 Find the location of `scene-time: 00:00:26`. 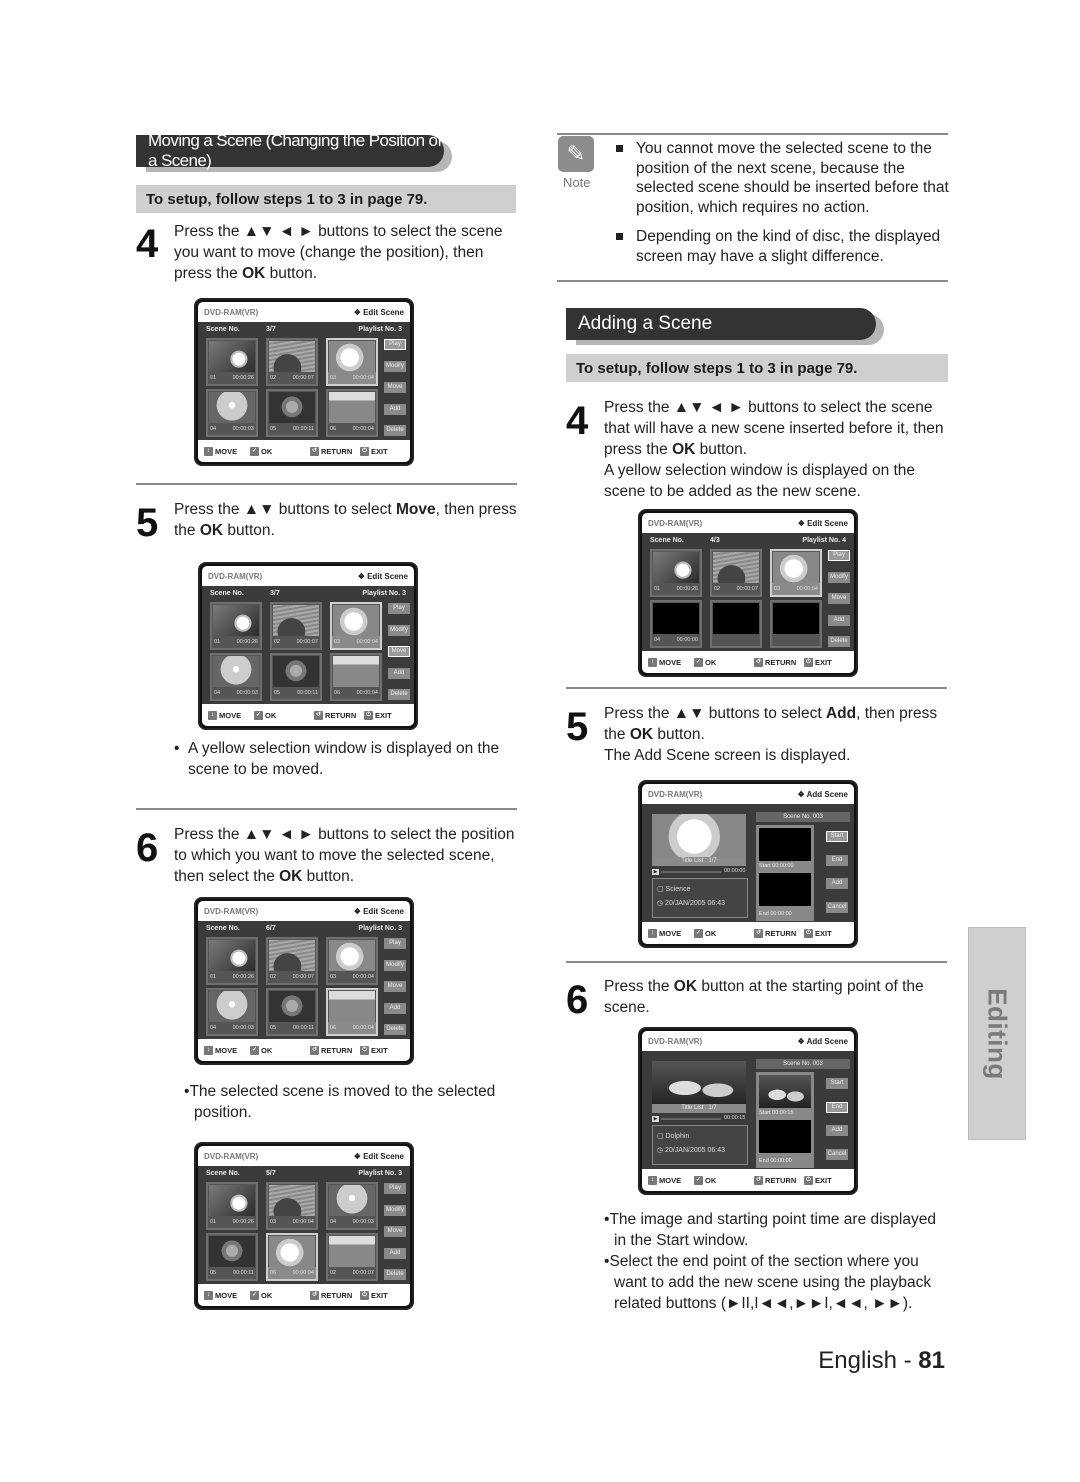

scene-time: 00:00:26 is located at coordinates (243, 977).